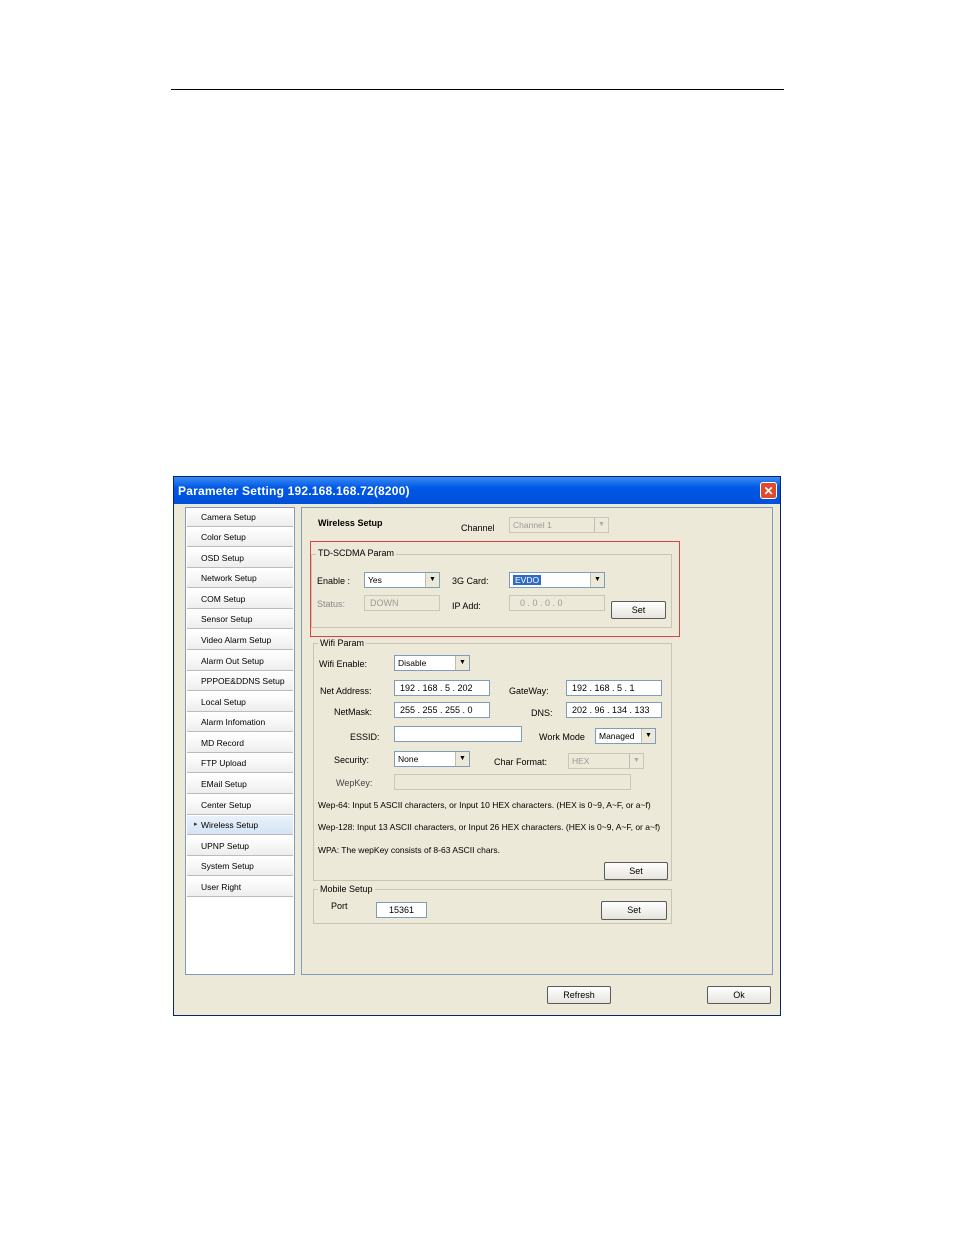  What do you see at coordinates (614, 710) in the screenshot?
I see `dns-field: 202 . 96 . 134 . 133` at bounding box center [614, 710].